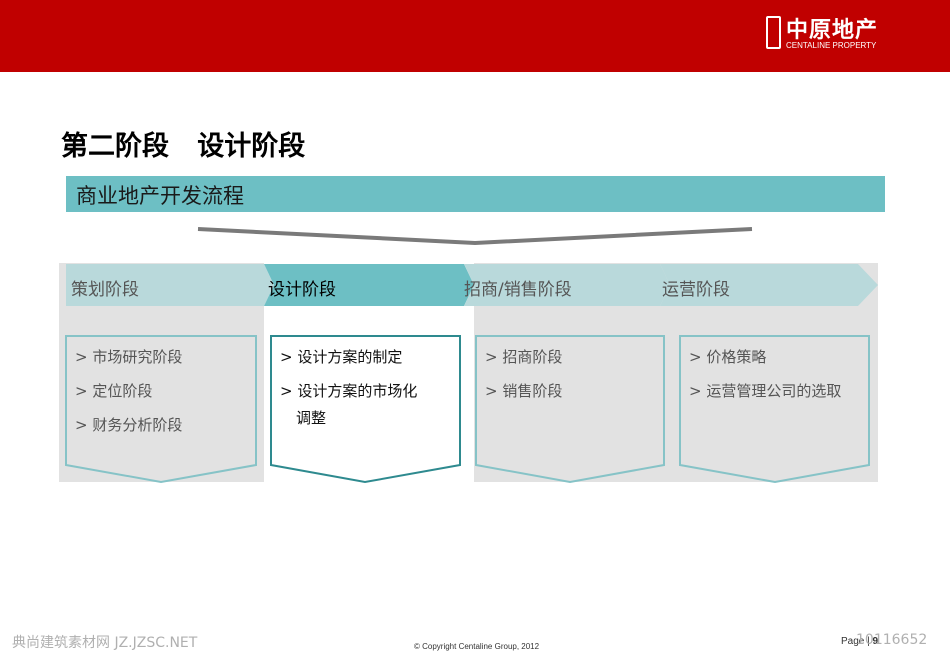 This screenshot has width=950, height=657. Describe the element at coordinates (105, 643) in the screenshot. I see `watermark-left: 典尚建筑素材网 JZ.JZSC.NET` at that location.